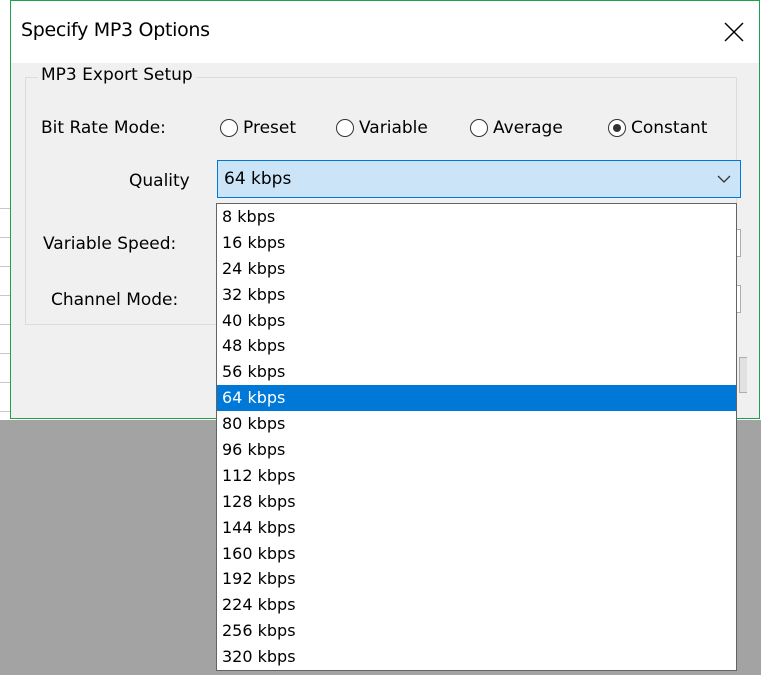 The image size is (761, 675). I want to click on radio-circle-checked, so click(617, 128).